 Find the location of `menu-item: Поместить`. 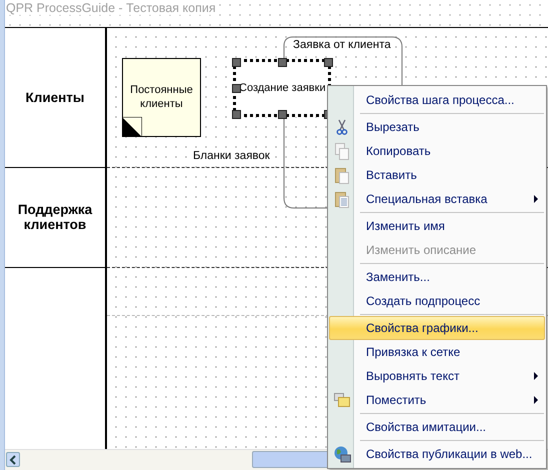

menu-item: Поместить is located at coordinates (437, 400).